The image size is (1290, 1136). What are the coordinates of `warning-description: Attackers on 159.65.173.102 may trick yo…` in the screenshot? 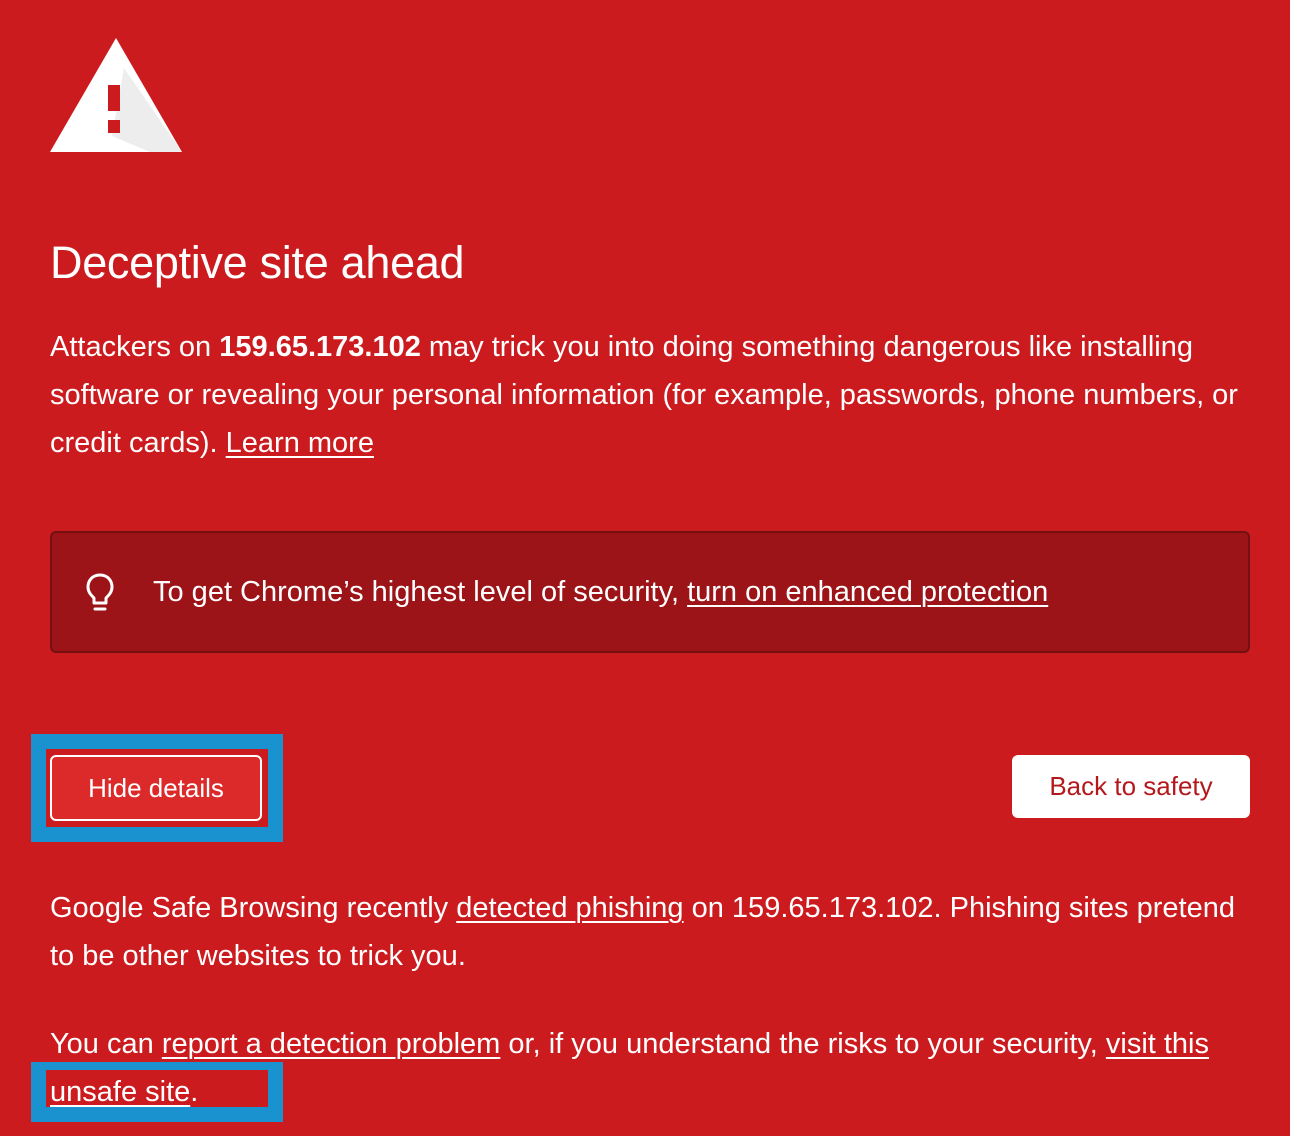 It's located at (650, 395).